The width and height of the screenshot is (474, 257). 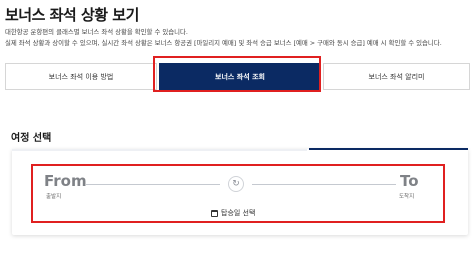 I want to click on tab-bonus-seat-alert: 보너스 좌석 알리미, so click(x=396, y=76).